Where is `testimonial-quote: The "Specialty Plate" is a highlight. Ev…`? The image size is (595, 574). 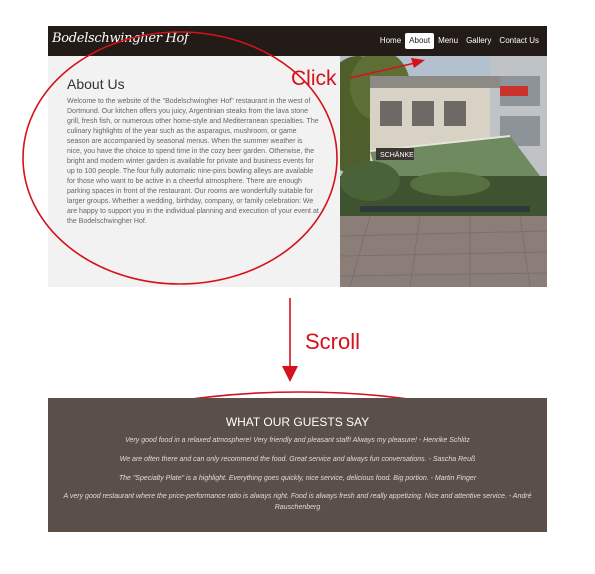
testimonial-quote: The "Specialty Plate" is a highlight. Ev… is located at coordinates (297, 478).